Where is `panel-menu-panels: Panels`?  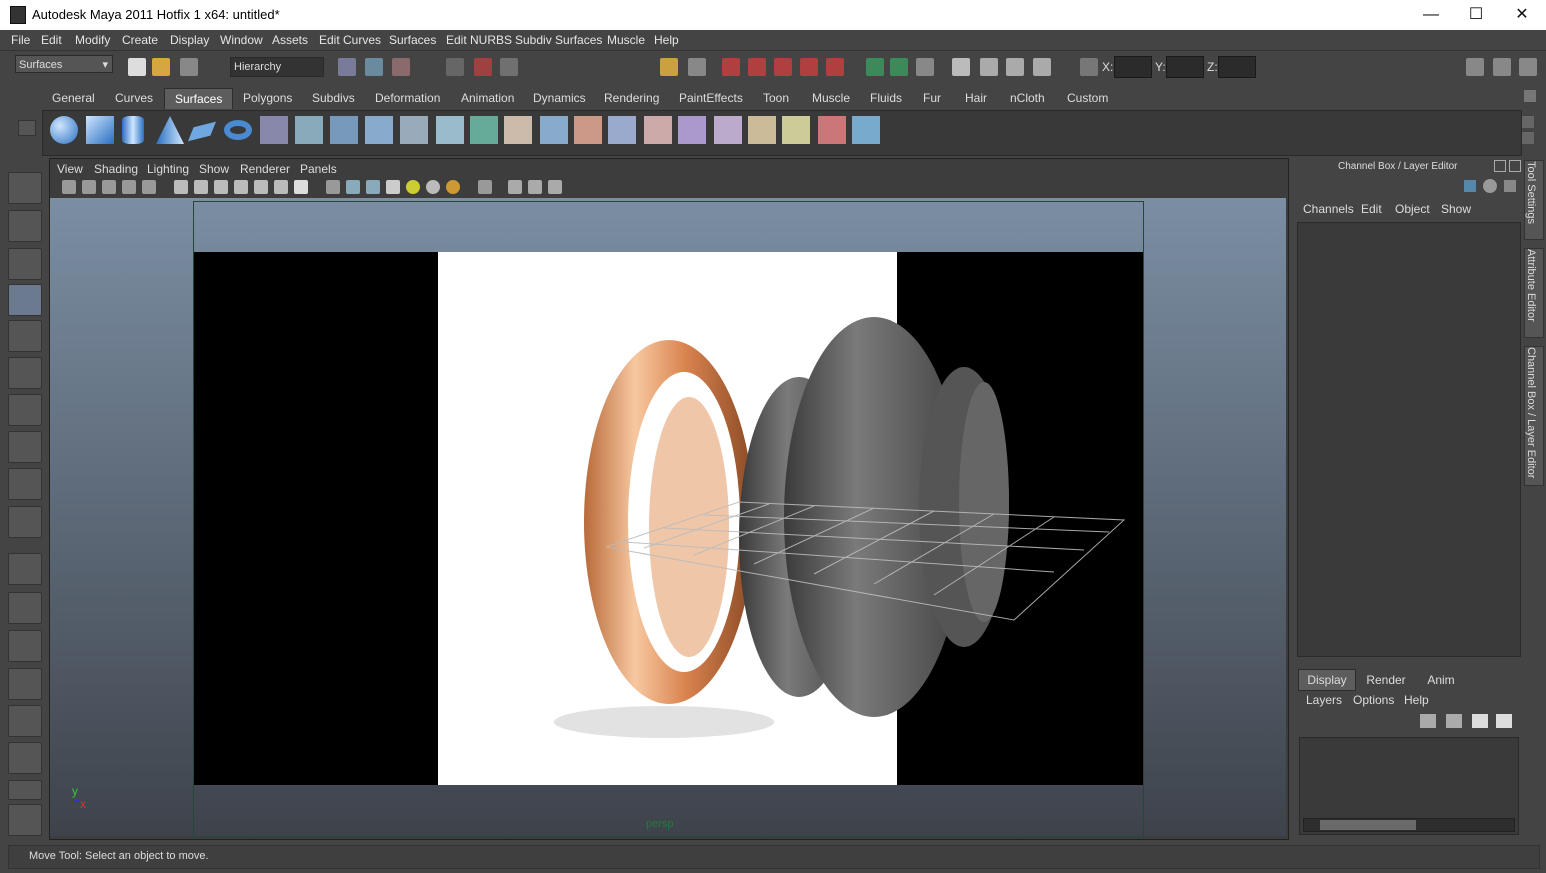 panel-menu-panels: Panels is located at coordinates (318, 169).